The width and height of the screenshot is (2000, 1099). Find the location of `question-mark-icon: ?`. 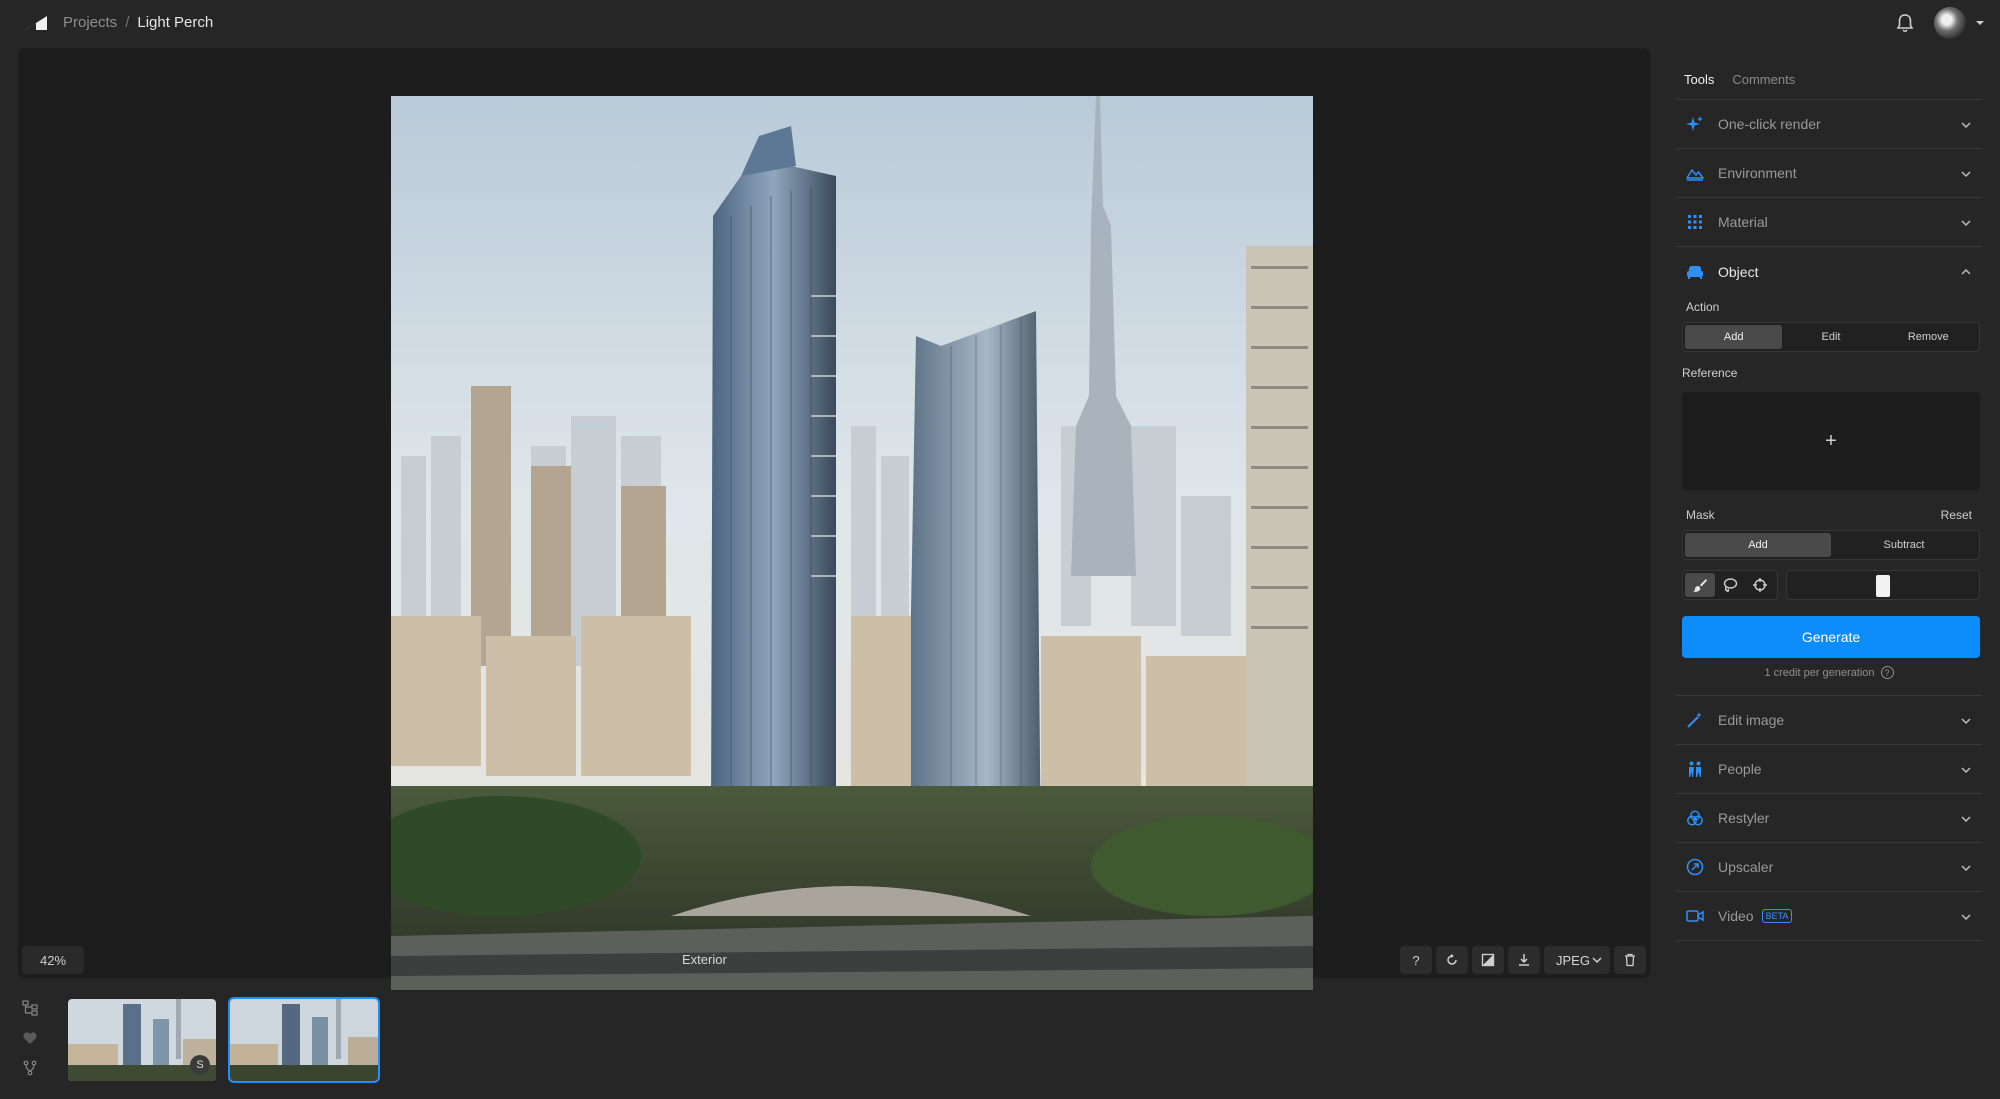

question-mark-icon: ? is located at coordinates (1416, 960).